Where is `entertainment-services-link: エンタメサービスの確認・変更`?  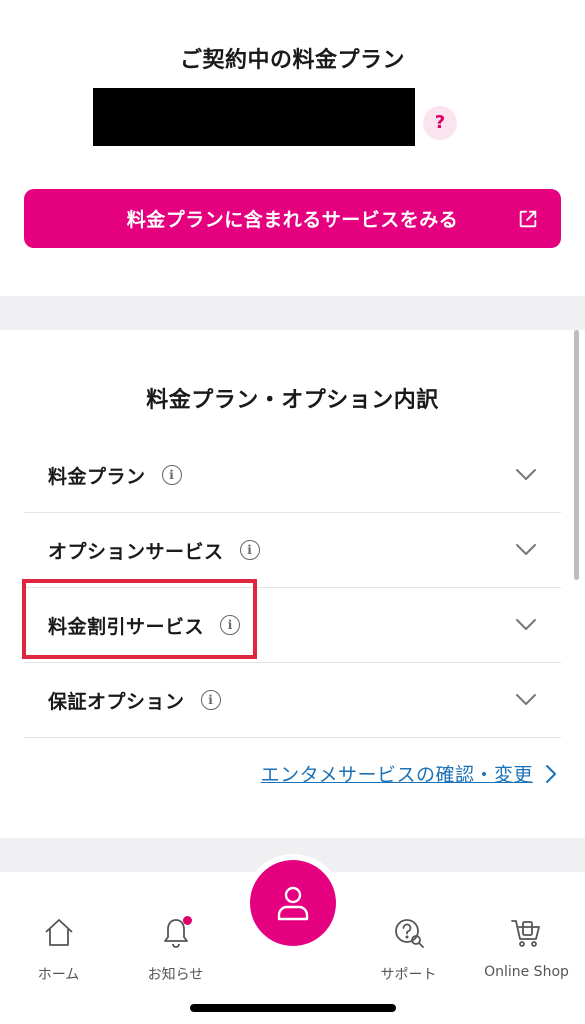
entertainment-services-link: エンタメサービスの確認・変更 is located at coordinates (409, 773).